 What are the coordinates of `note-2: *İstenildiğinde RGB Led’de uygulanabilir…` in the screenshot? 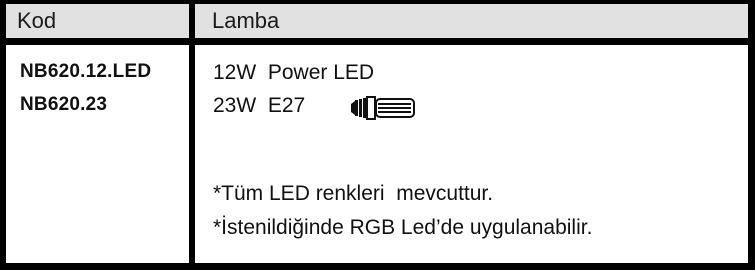 It's located at (403, 227).